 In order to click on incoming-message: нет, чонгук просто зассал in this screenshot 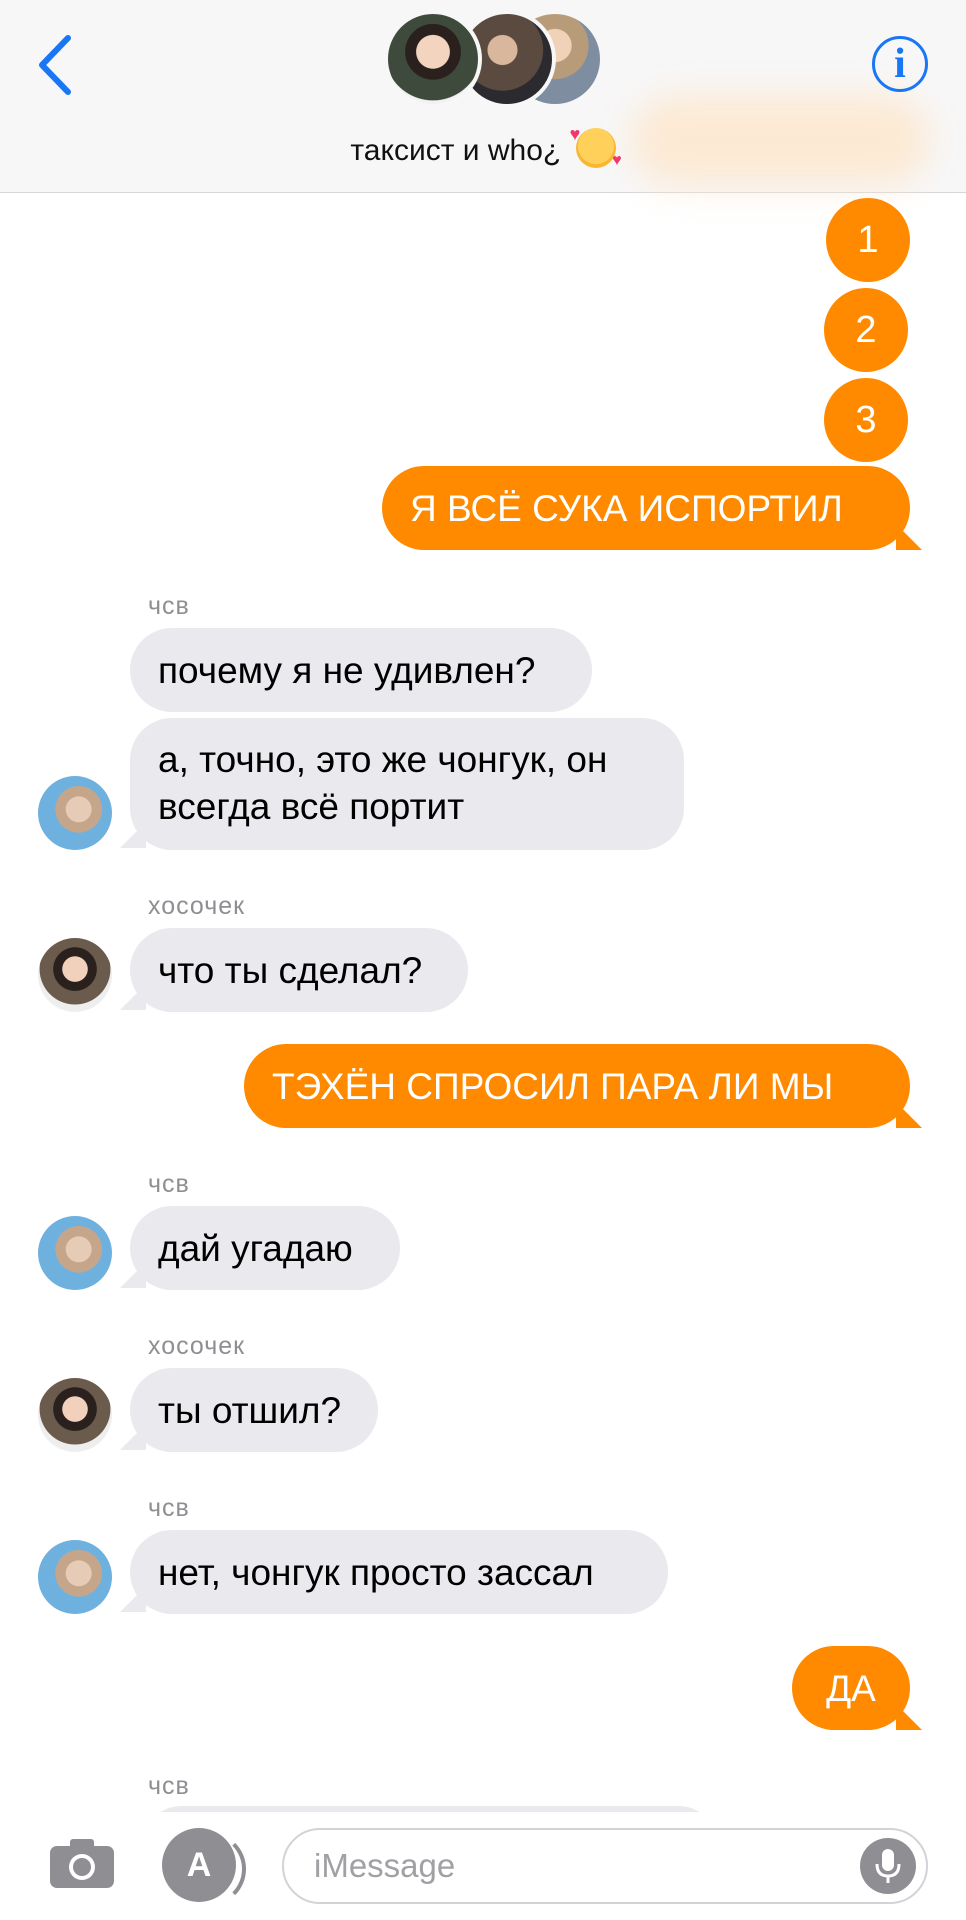, I will do `click(399, 1572)`.